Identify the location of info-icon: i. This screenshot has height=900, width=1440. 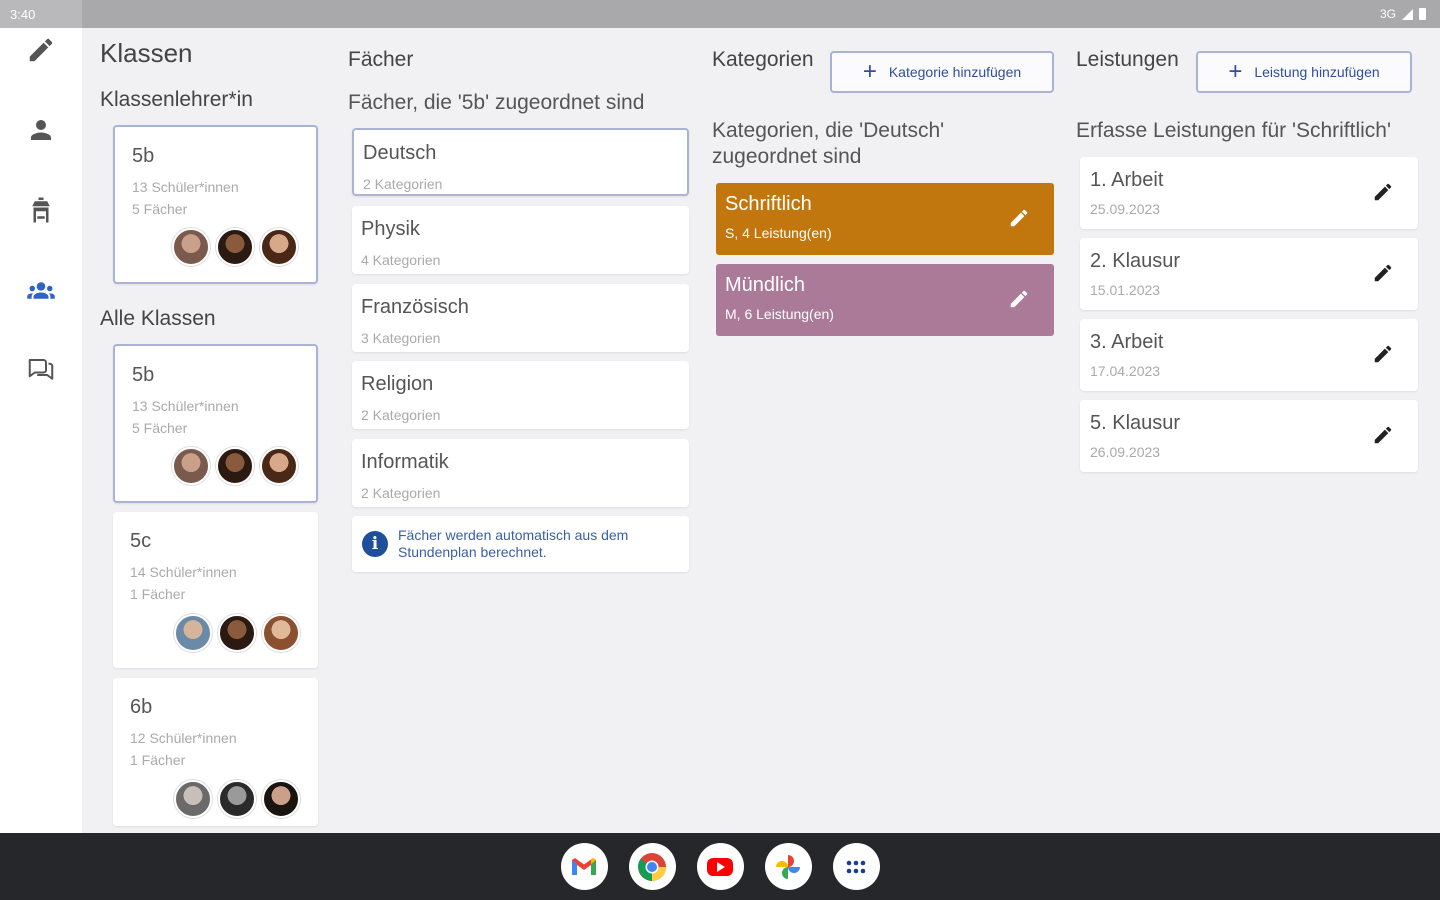
(375, 544).